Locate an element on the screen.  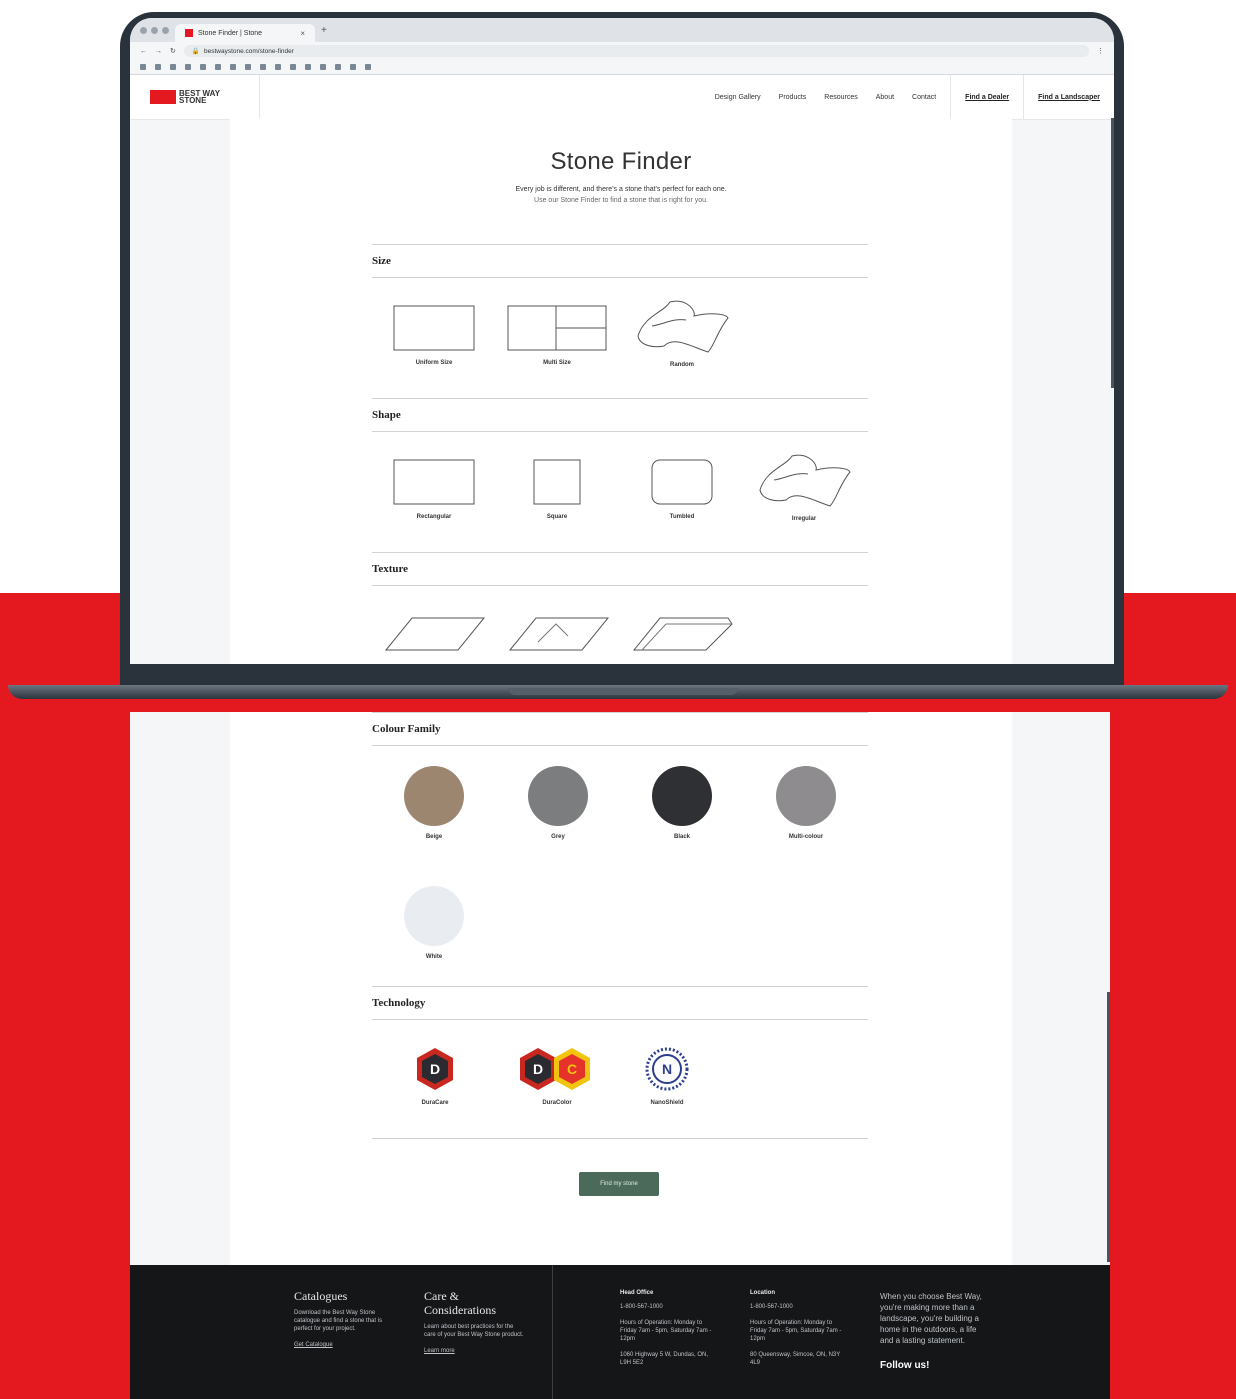
rough-texture-icon is located at coordinates (682, 634).